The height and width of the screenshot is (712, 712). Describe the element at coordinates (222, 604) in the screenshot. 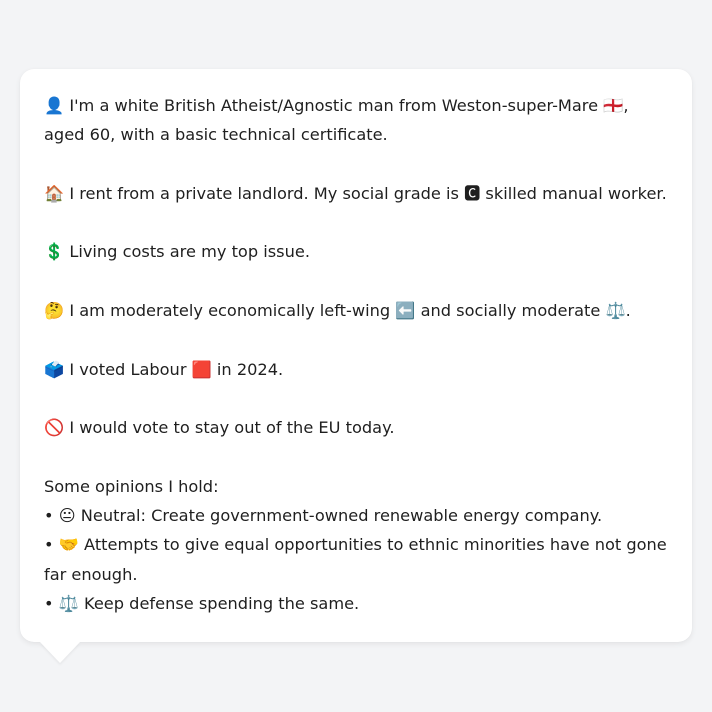

I see `opinion-text: Keep defense spending the same.` at that location.